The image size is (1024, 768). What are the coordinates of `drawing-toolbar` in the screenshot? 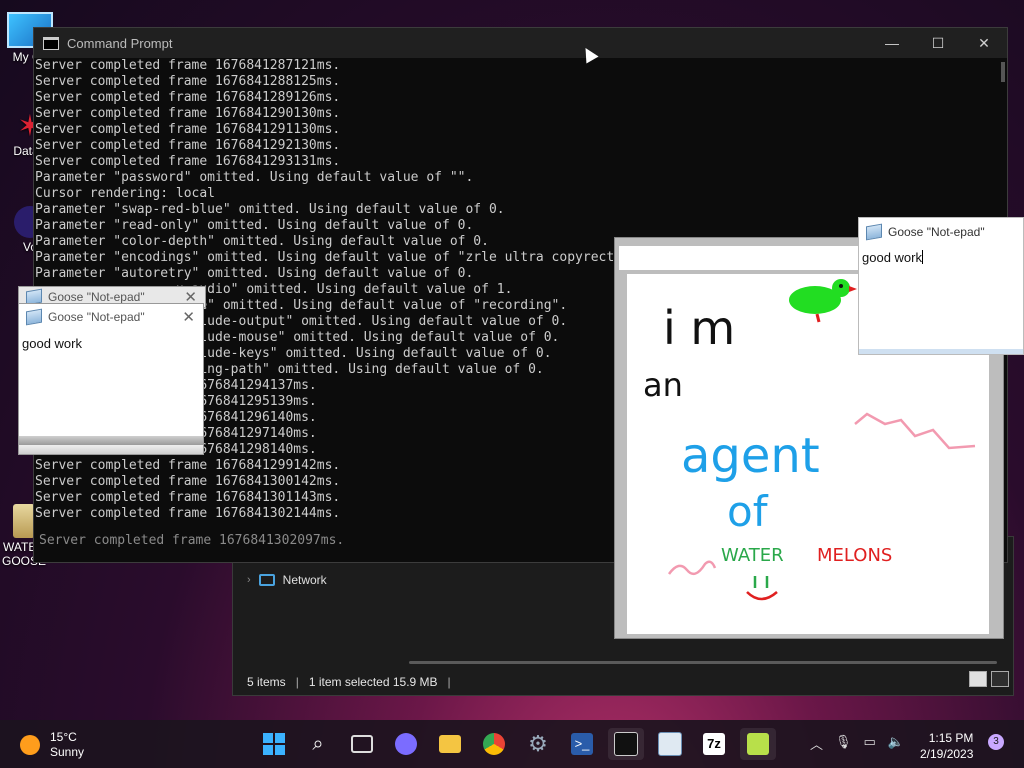 It's located at (739, 258).